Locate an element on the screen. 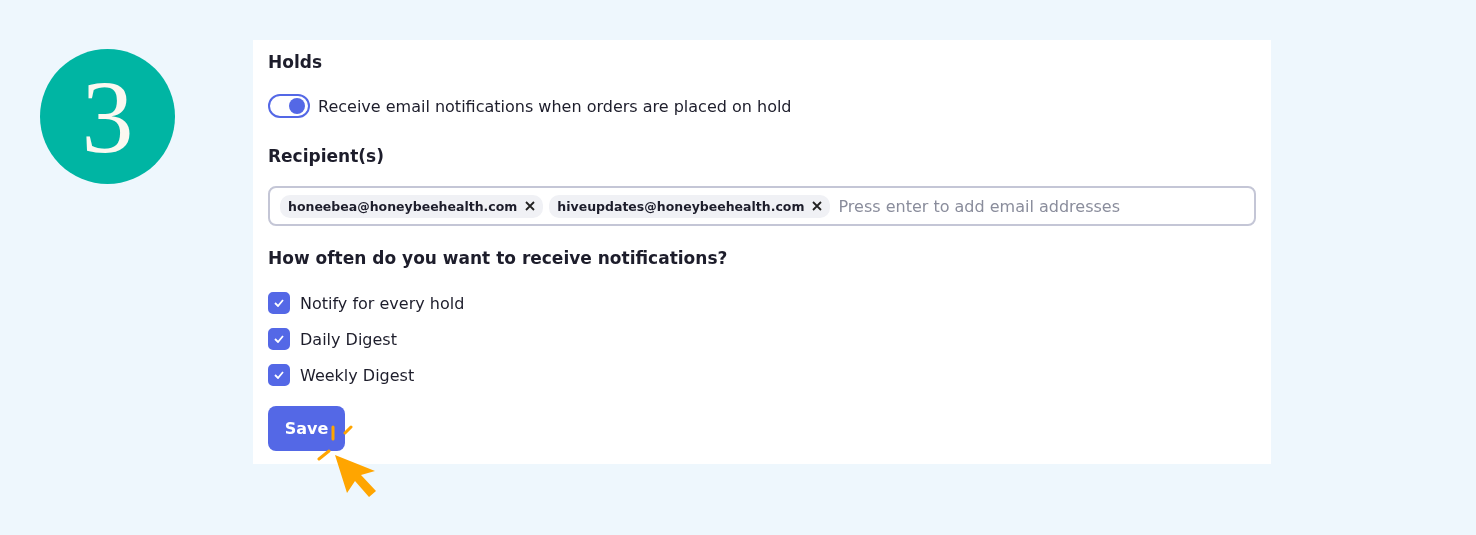  save-button: Save is located at coordinates (306, 428).